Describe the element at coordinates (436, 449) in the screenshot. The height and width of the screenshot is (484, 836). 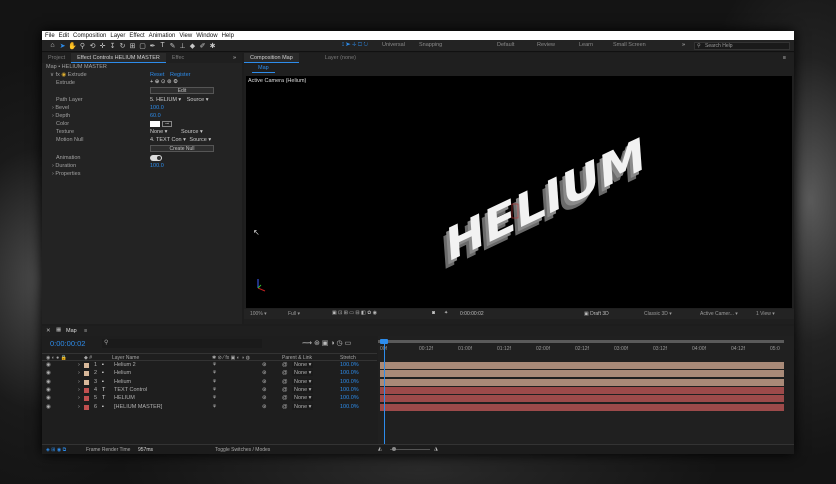
I see `zoom-in-icon: ◮` at that location.